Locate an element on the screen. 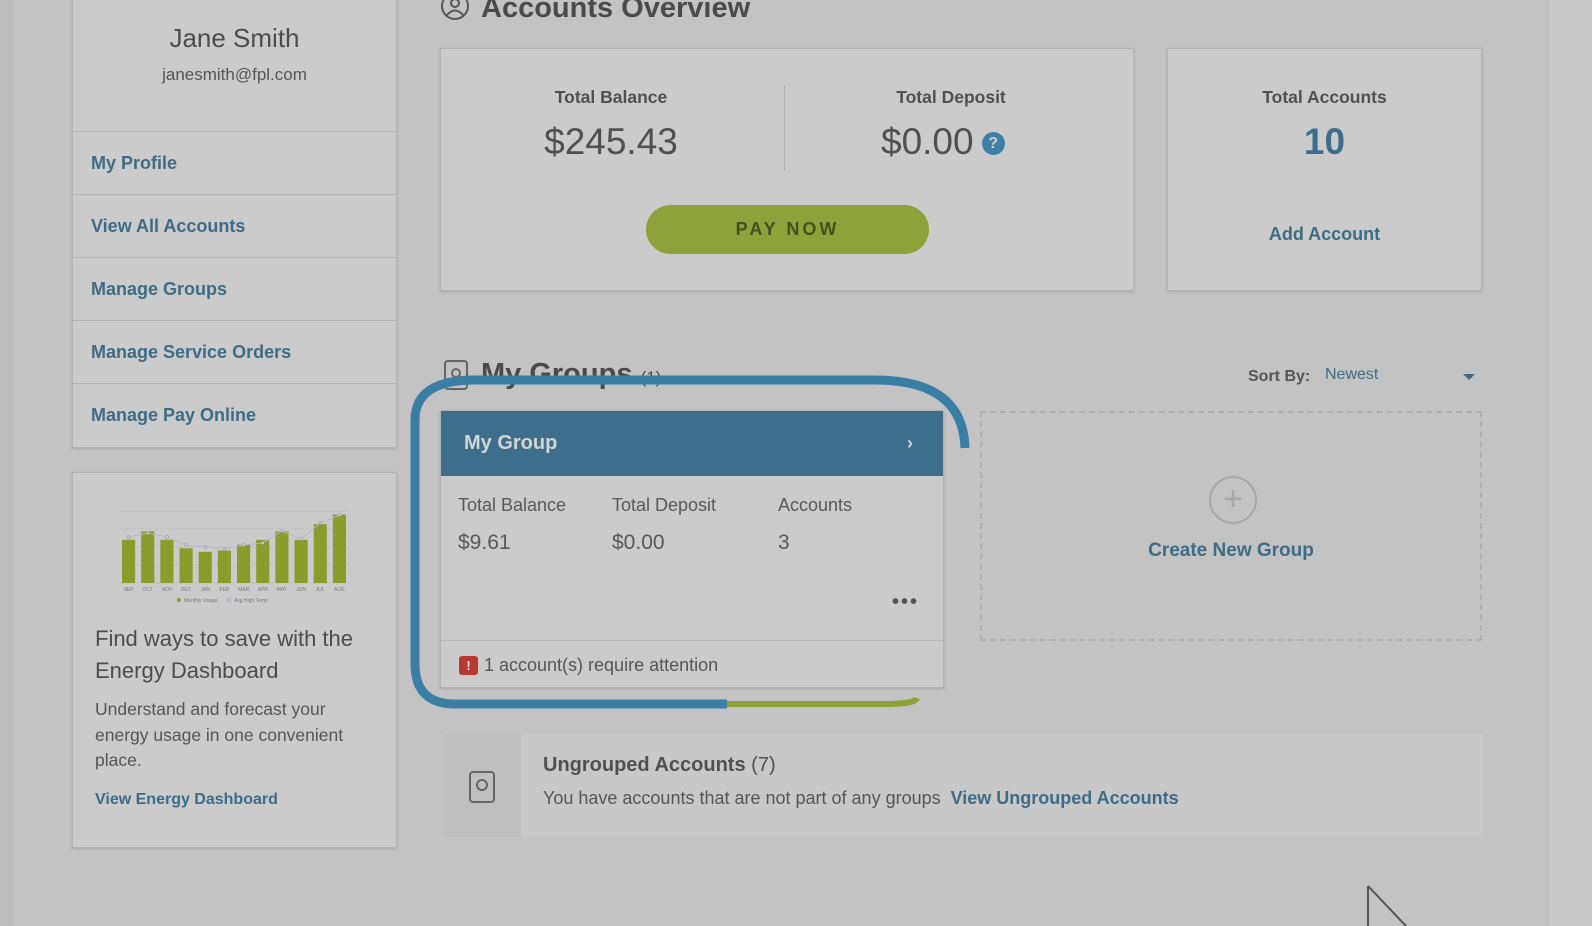  mouse-cursor-icon is located at coordinates (1387, 905).